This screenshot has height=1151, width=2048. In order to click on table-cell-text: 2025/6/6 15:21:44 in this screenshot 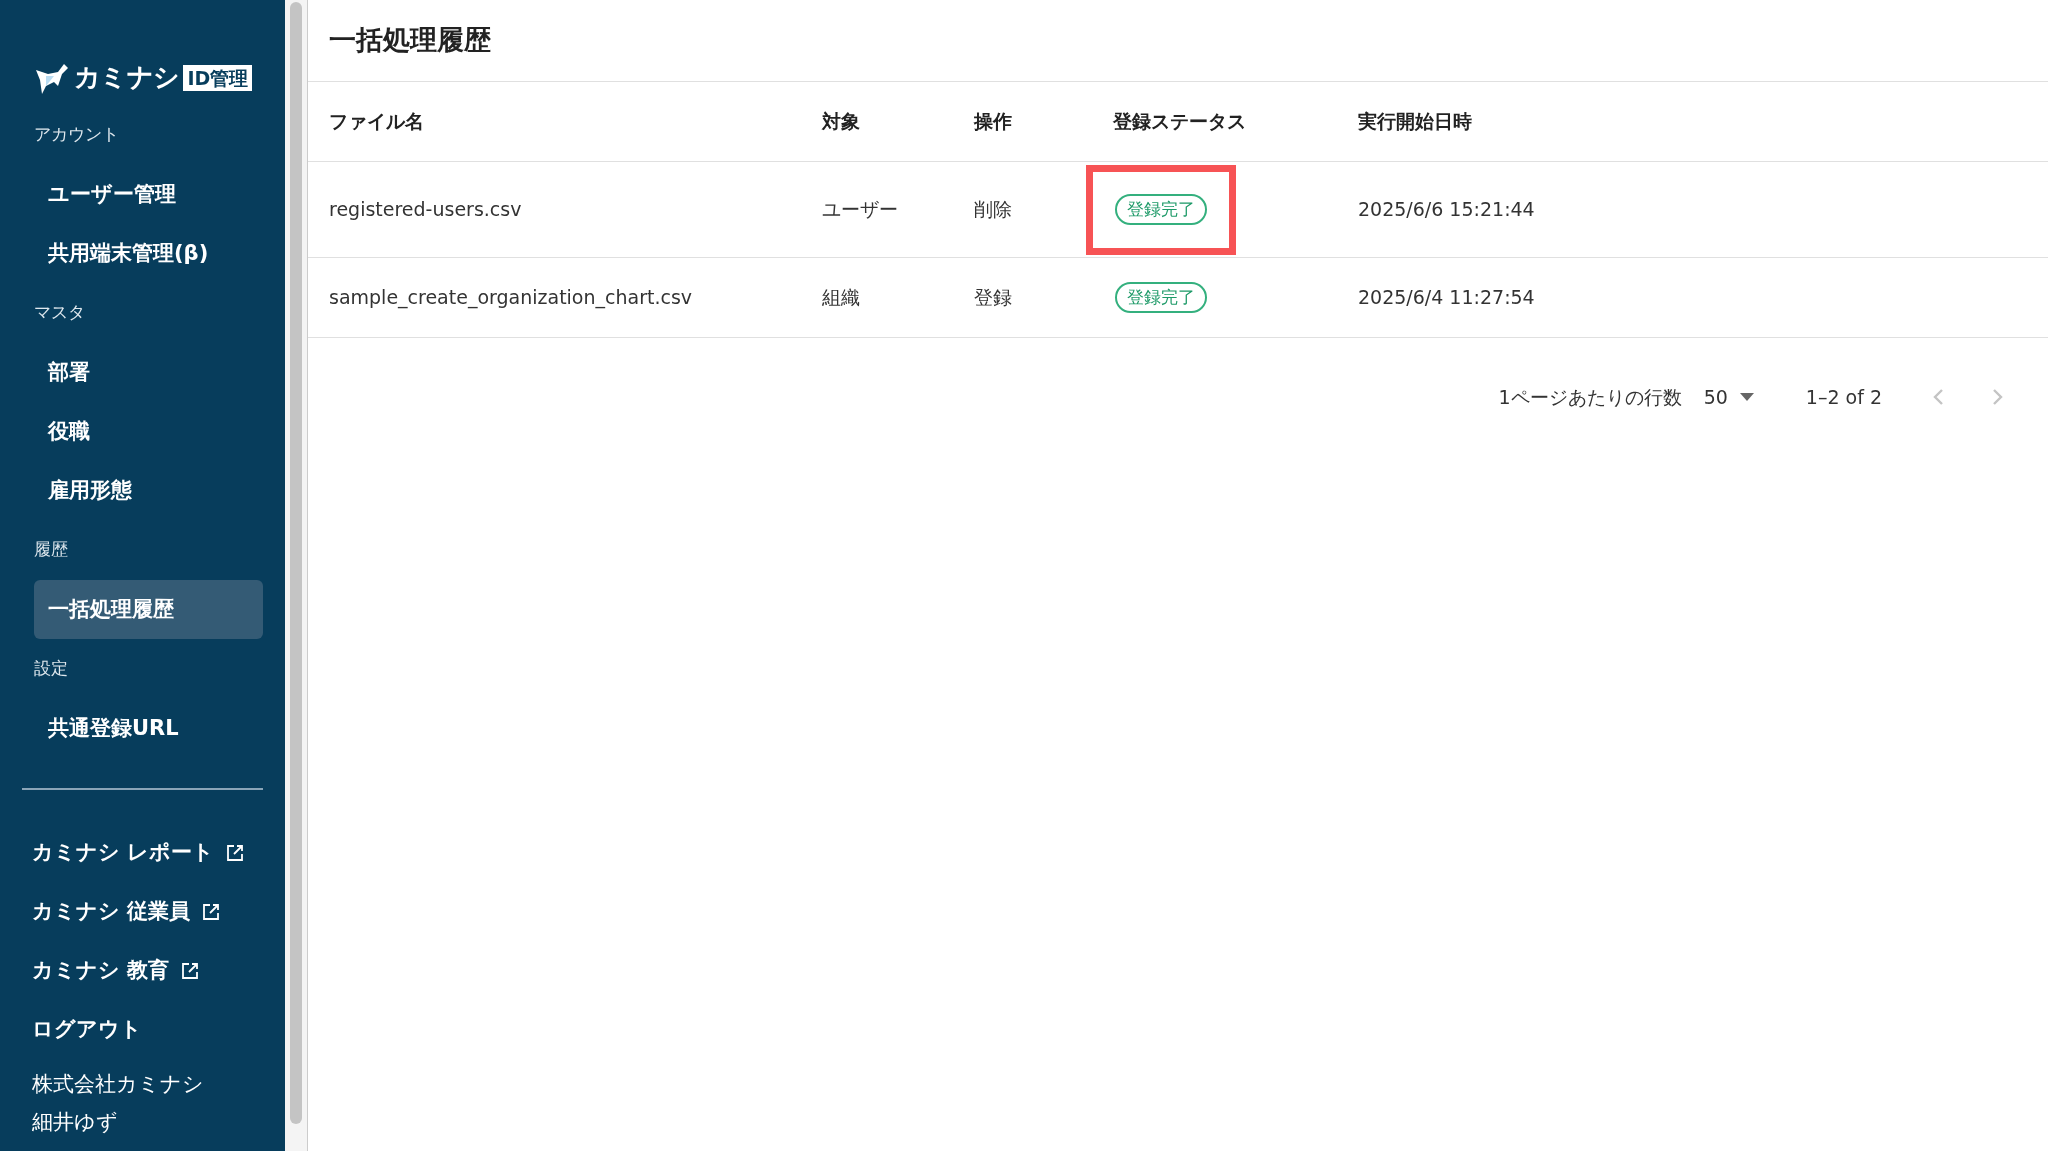, I will do `click(1446, 210)`.